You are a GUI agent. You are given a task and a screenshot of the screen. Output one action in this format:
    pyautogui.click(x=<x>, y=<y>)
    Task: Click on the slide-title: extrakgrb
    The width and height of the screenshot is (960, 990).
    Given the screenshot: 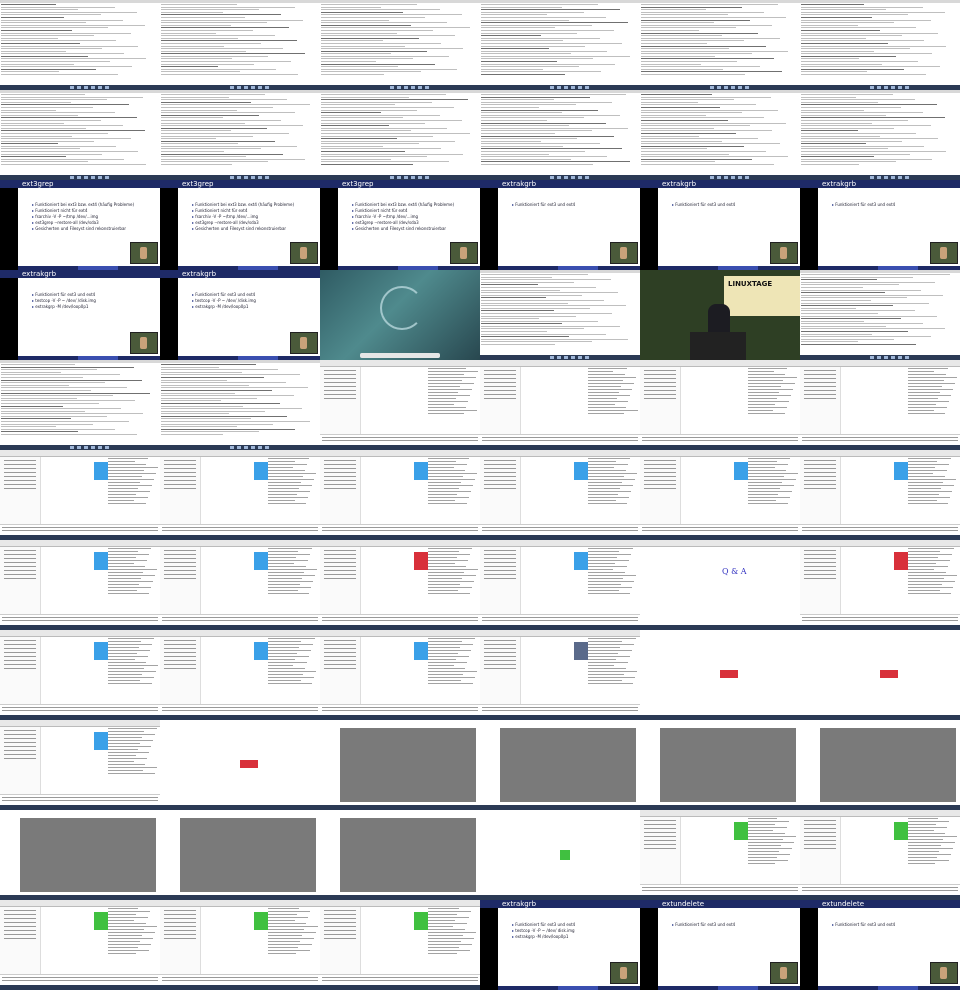 What is the action you would take?
    pyautogui.click(x=679, y=184)
    